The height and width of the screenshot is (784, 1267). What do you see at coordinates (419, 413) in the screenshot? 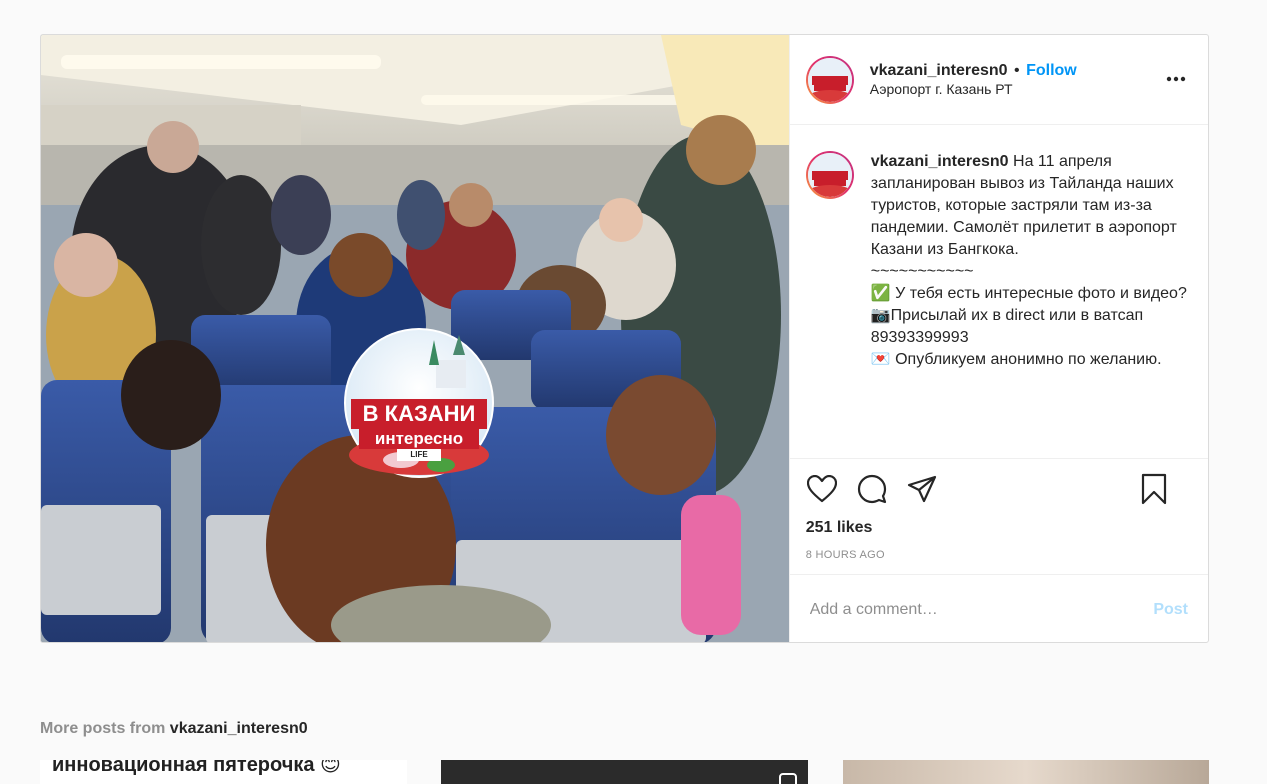
I see `logo-line1: В КАЗАНИ` at bounding box center [419, 413].